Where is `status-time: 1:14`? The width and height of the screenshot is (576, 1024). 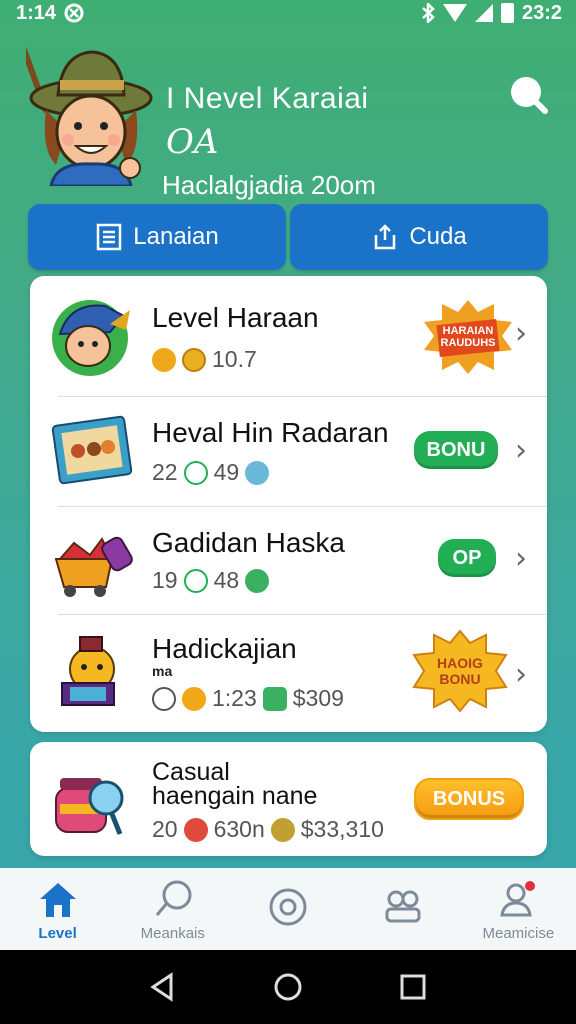
status-time: 1:14 is located at coordinates (36, 12).